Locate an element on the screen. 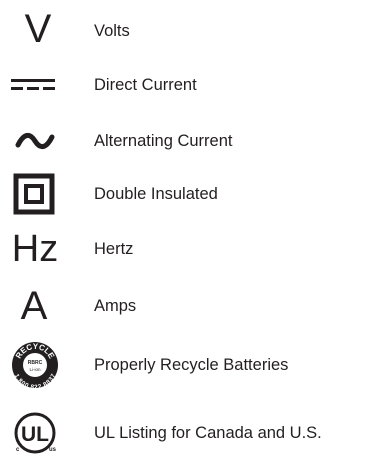 The image size is (390, 468). svg-text: RBRC is located at coordinates (35, 363).